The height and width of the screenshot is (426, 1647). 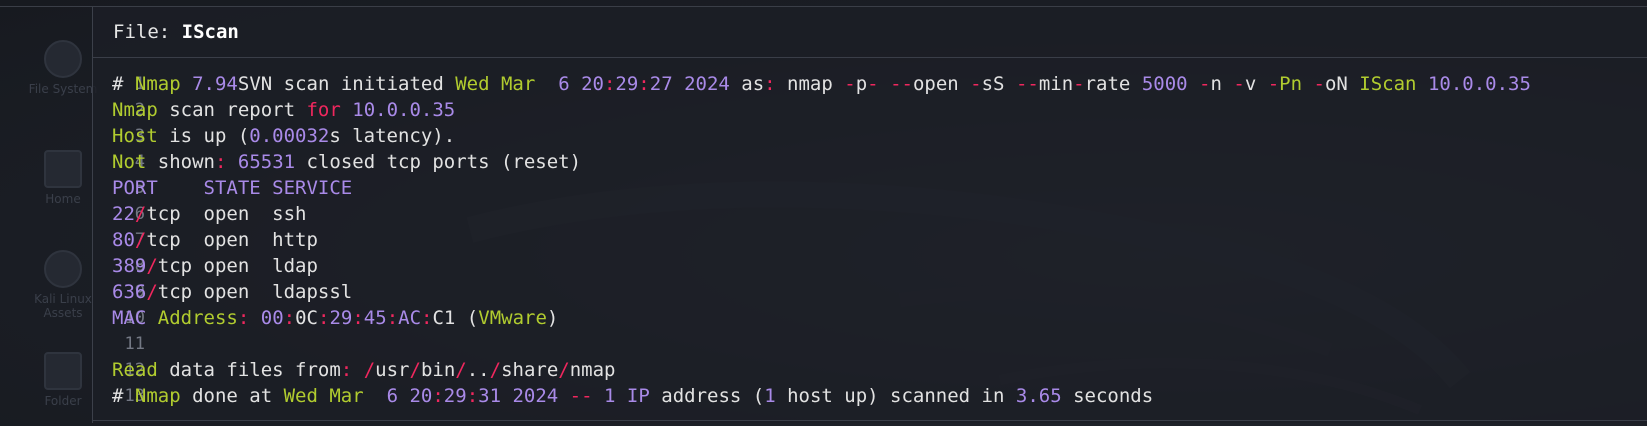 What do you see at coordinates (870, 420) in the screenshot?
I see `bottom-divider` at bounding box center [870, 420].